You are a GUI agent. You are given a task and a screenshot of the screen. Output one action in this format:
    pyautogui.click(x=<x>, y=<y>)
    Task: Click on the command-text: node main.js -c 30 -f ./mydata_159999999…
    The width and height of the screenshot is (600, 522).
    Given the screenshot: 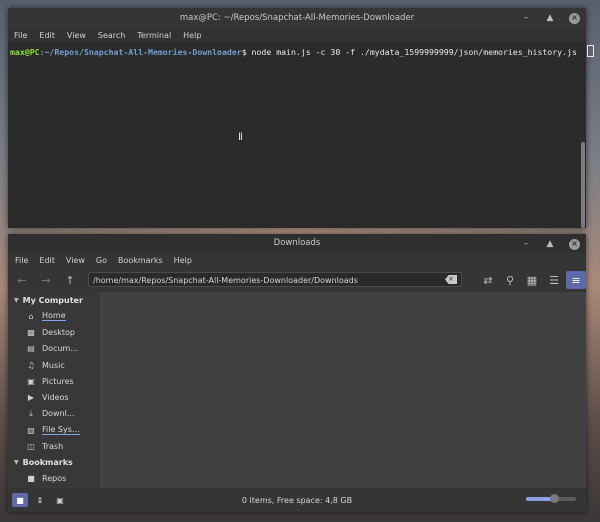 What is the action you would take?
    pyautogui.click(x=419, y=52)
    